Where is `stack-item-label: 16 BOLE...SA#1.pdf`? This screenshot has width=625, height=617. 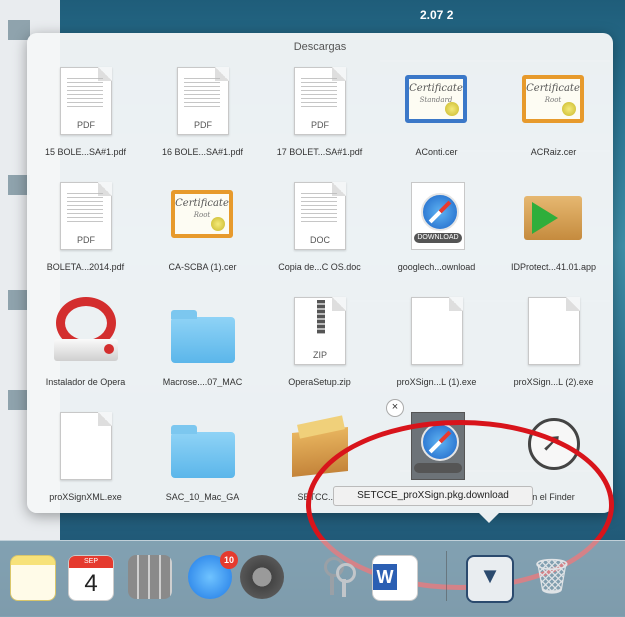 stack-item-label: 16 BOLE...SA#1.pdf is located at coordinates (202, 152).